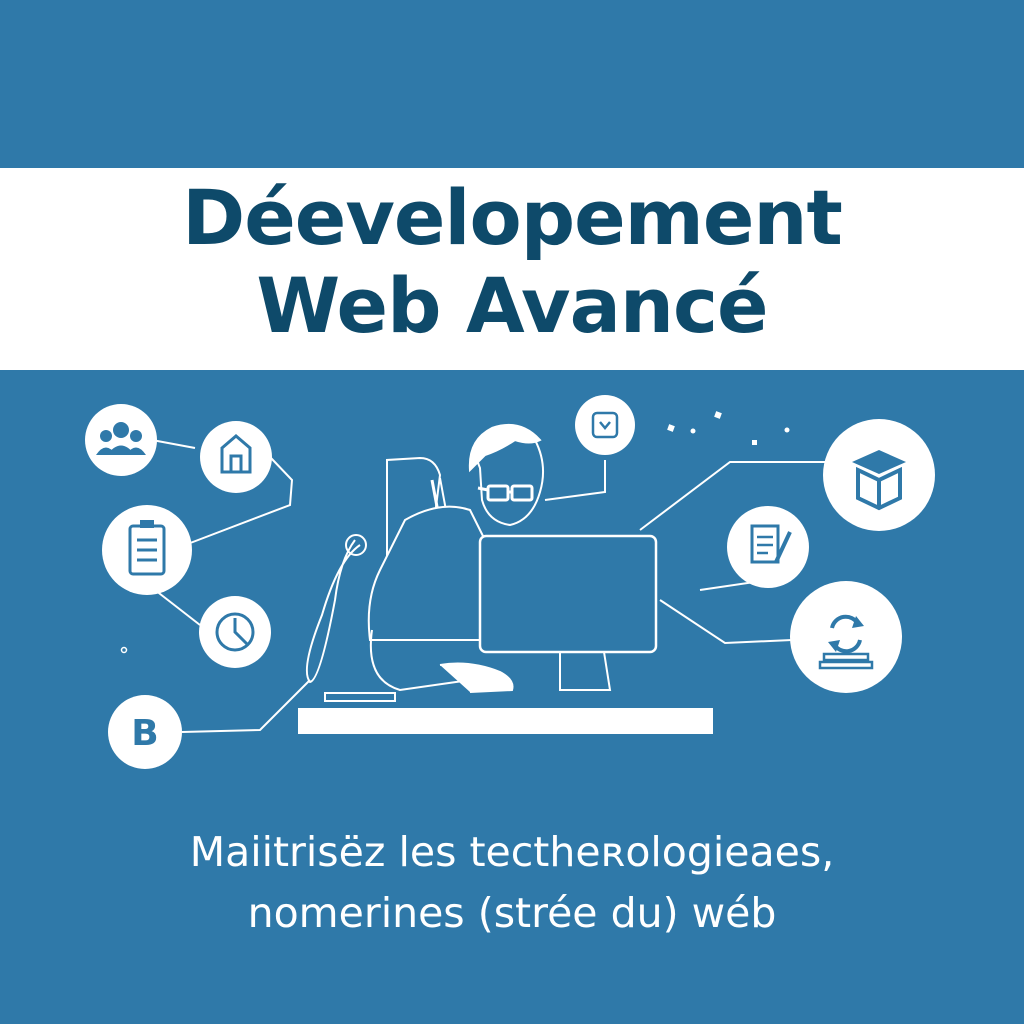 This screenshot has height=1024, width=1024. Describe the element at coordinates (236, 457) in the screenshot. I see `home-icon` at that location.